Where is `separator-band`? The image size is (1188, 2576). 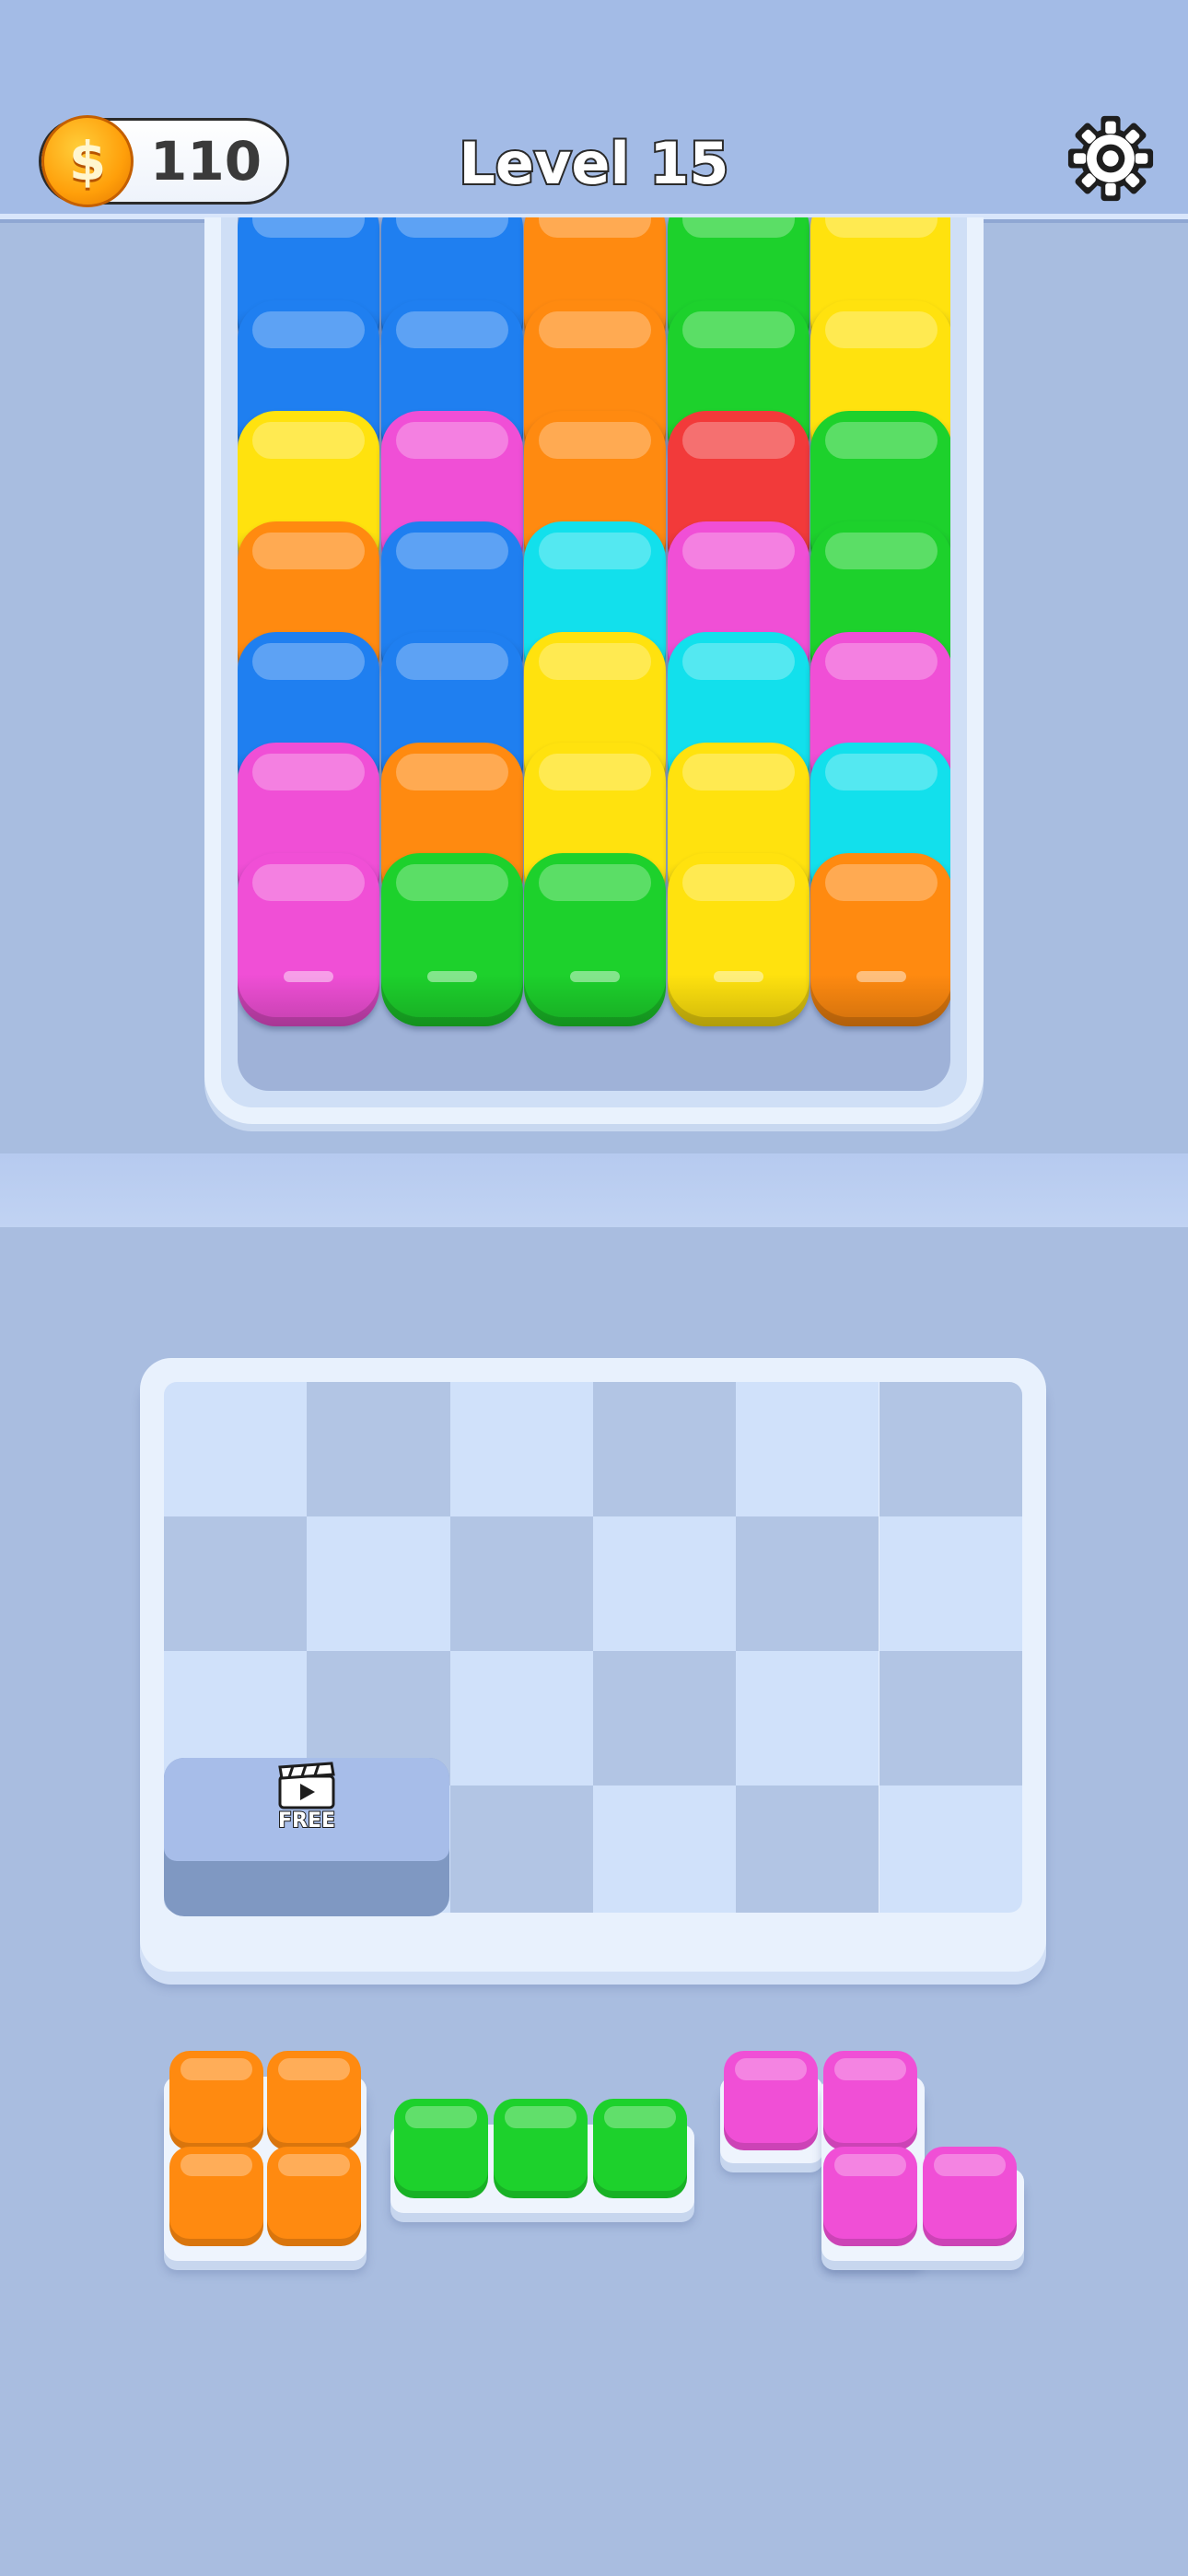 separator-band is located at coordinates (594, 1190).